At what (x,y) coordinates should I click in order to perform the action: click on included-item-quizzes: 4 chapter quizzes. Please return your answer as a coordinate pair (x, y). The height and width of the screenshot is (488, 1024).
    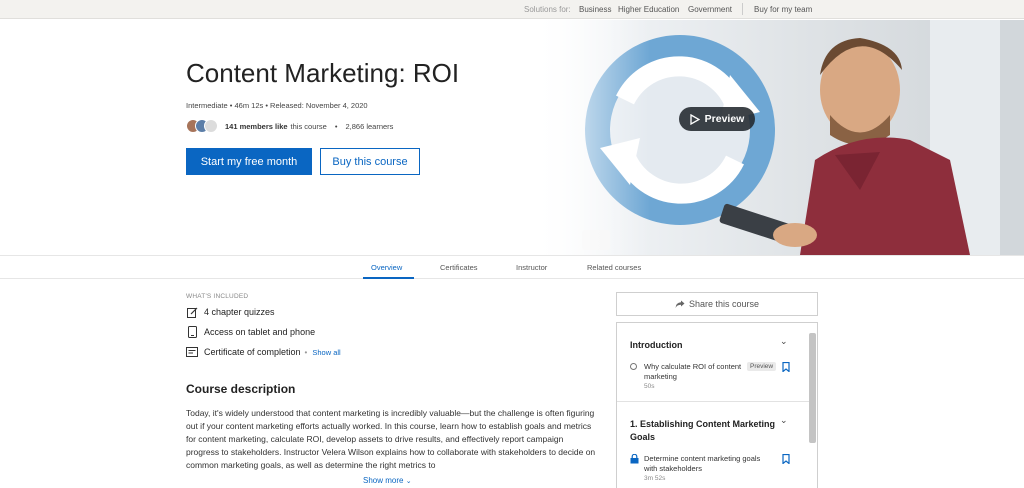
    Looking at the image, I should click on (230, 312).